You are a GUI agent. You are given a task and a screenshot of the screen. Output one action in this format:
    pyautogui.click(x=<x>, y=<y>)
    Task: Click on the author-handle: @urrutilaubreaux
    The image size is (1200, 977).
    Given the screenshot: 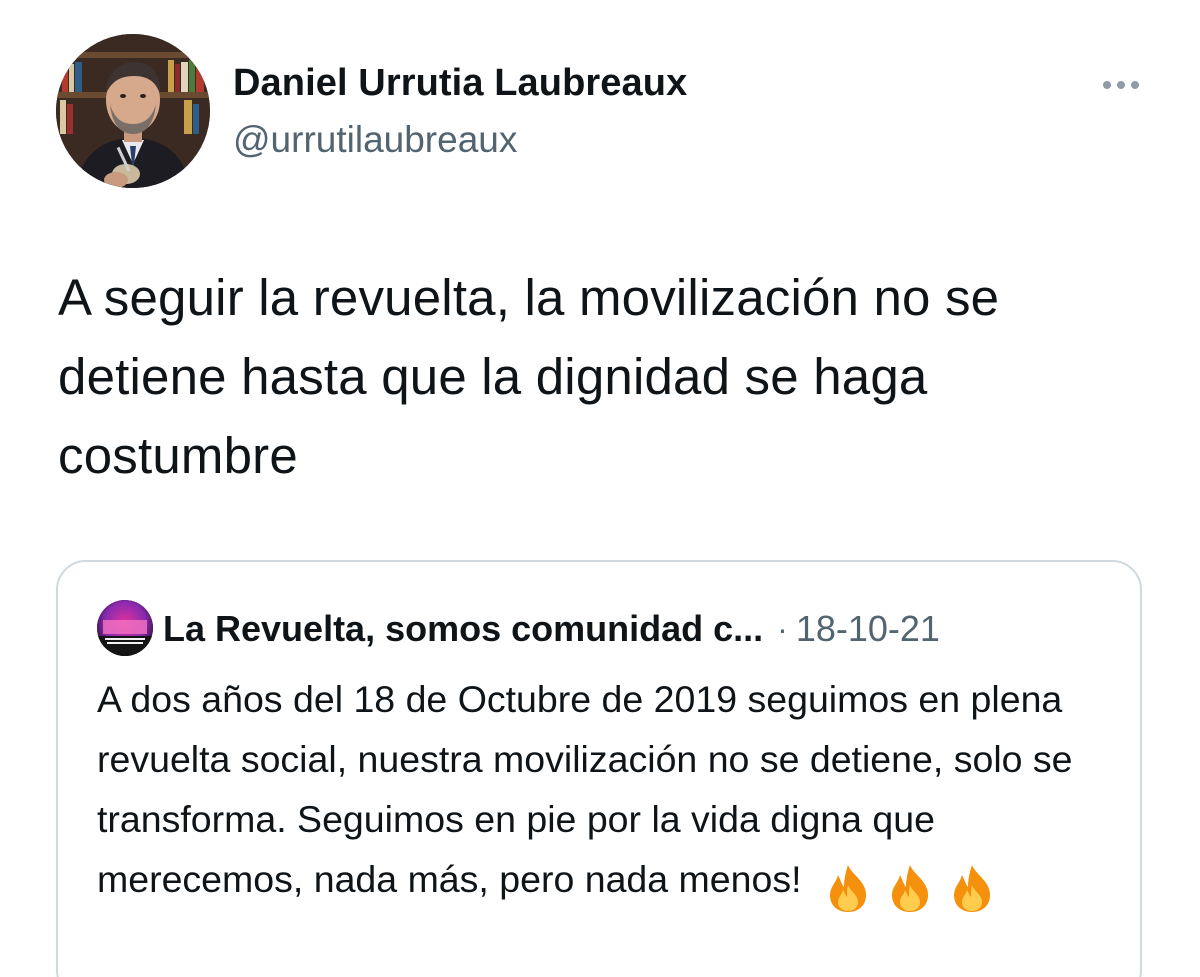 What is the action you would take?
    pyautogui.click(x=375, y=140)
    